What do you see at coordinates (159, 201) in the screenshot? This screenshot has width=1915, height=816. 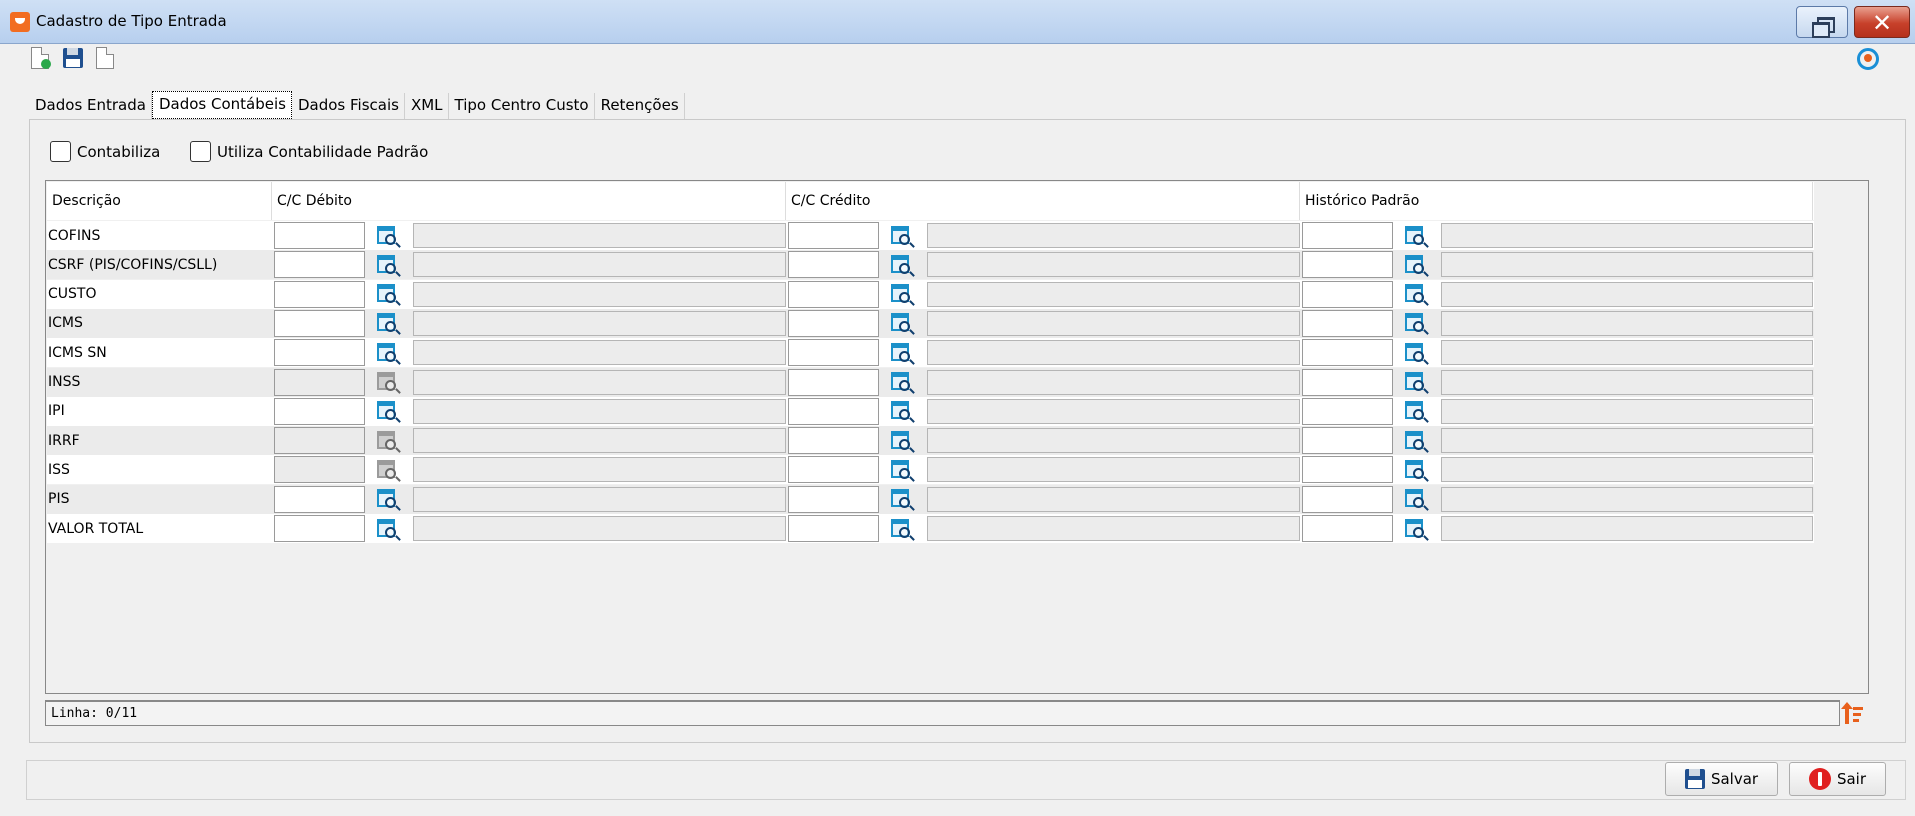 I see `header-descricao: Descrição` at bounding box center [159, 201].